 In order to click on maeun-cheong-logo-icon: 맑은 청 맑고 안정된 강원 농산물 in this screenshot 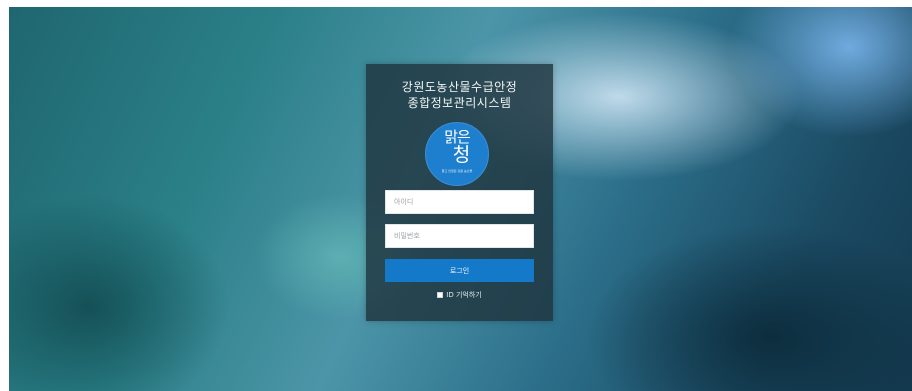, I will do `click(457, 154)`.